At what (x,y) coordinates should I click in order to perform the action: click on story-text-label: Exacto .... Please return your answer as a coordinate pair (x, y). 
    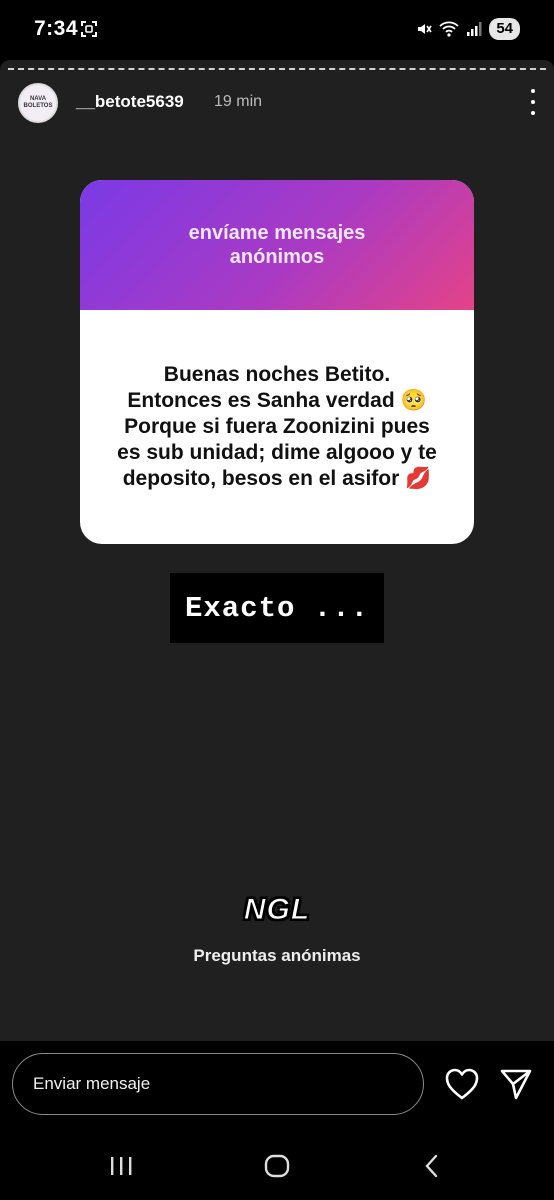
    Looking at the image, I should click on (277, 608).